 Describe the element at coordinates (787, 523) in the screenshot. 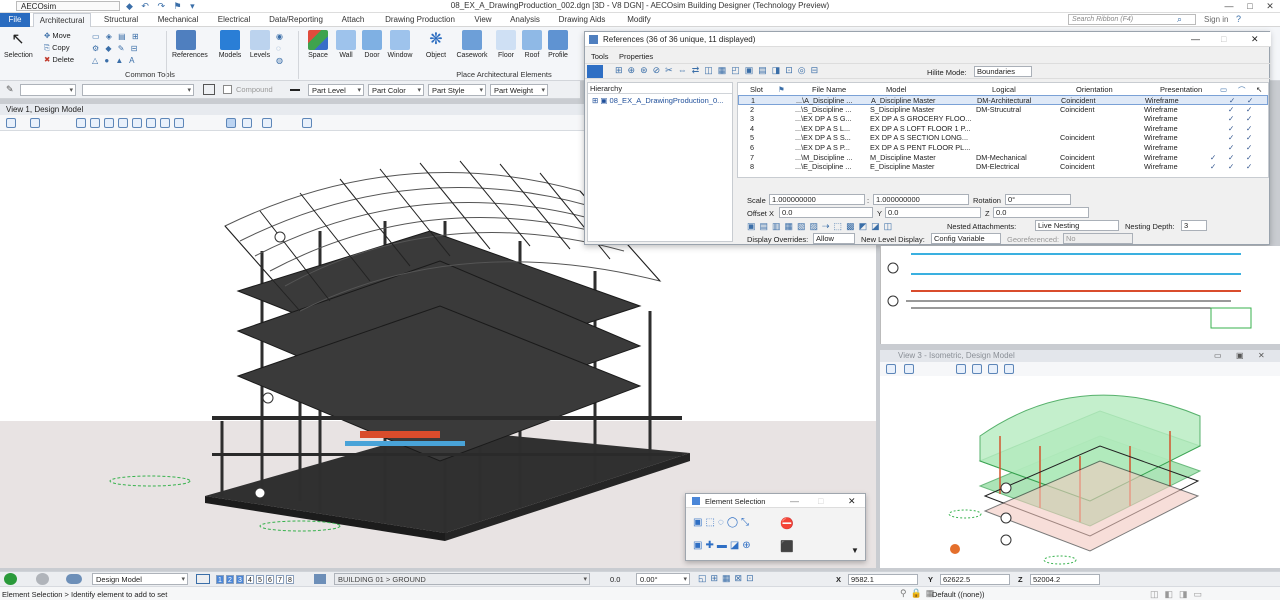

I see `clear-selection-icon: ⛔` at that location.